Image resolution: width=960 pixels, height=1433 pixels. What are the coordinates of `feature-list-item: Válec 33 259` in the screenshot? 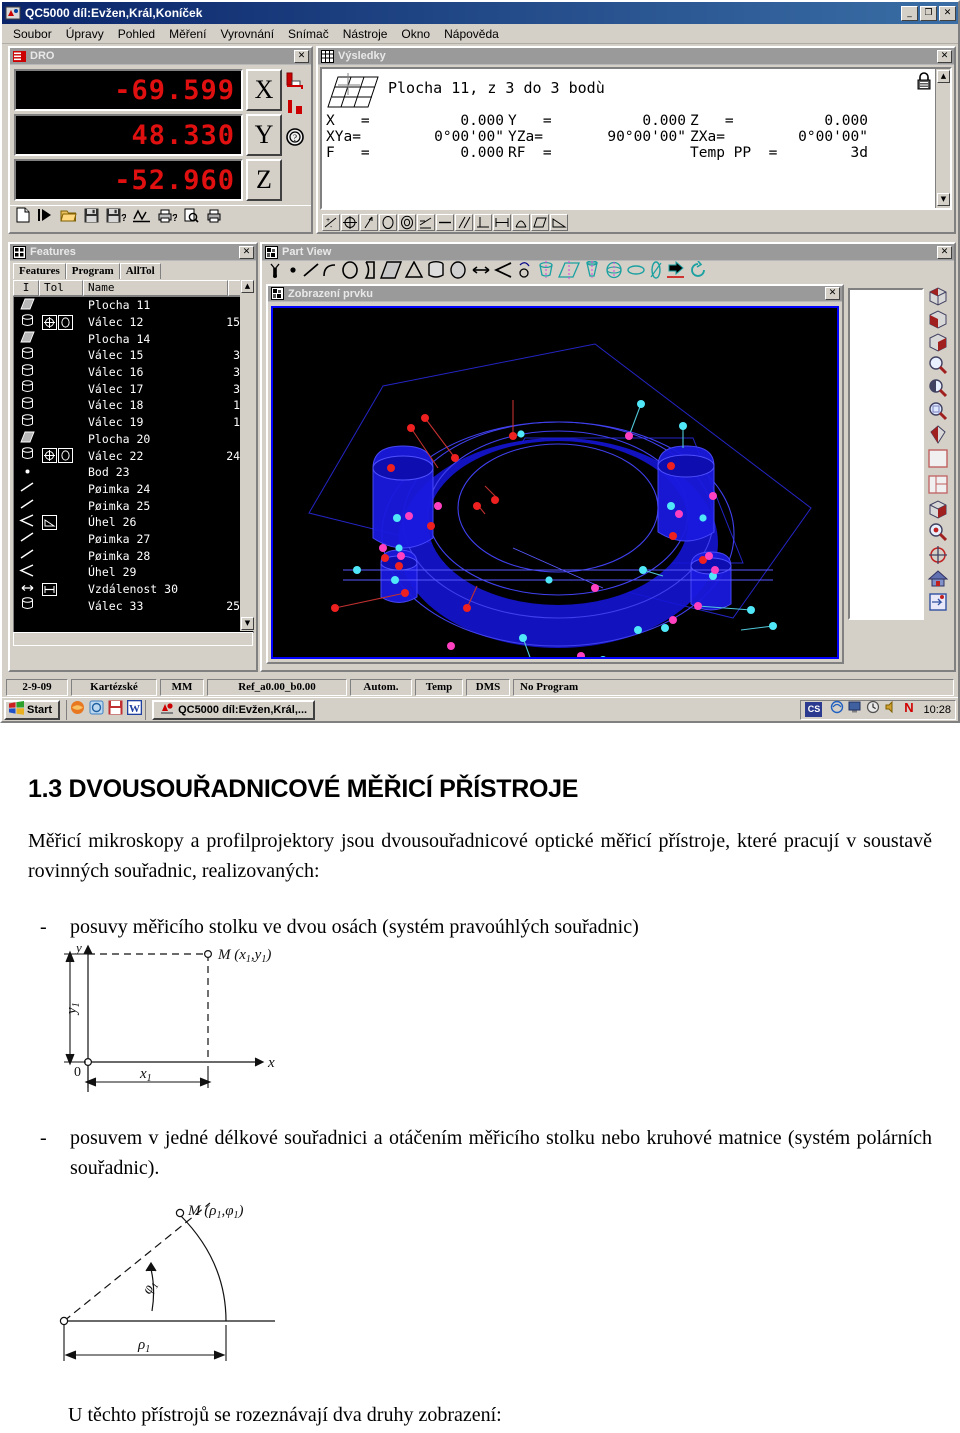 It's located at (133, 605).